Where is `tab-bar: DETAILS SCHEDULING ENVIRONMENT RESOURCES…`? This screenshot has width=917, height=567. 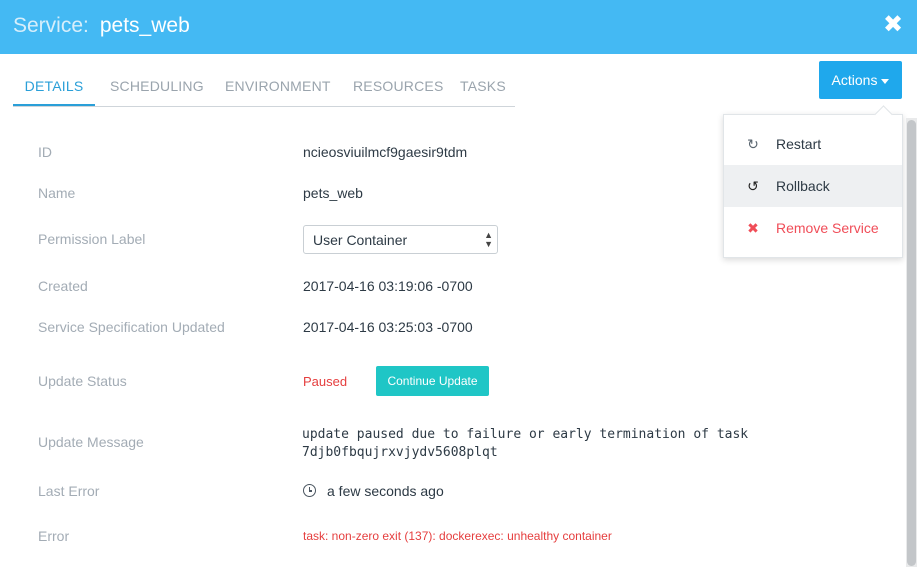
tab-bar: DETAILS SCHEDULING ENVIRONMENT RESOURCES… is located at coordinates (264, 86).